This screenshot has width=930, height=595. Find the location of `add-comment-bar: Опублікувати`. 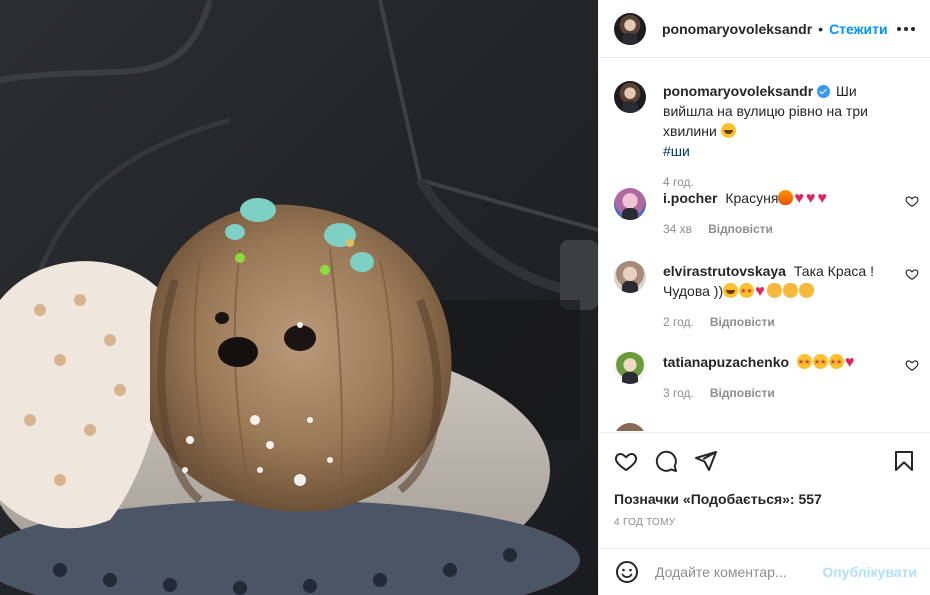

add-comment-bar: Опублікувати is located at coordinates (764, 571).